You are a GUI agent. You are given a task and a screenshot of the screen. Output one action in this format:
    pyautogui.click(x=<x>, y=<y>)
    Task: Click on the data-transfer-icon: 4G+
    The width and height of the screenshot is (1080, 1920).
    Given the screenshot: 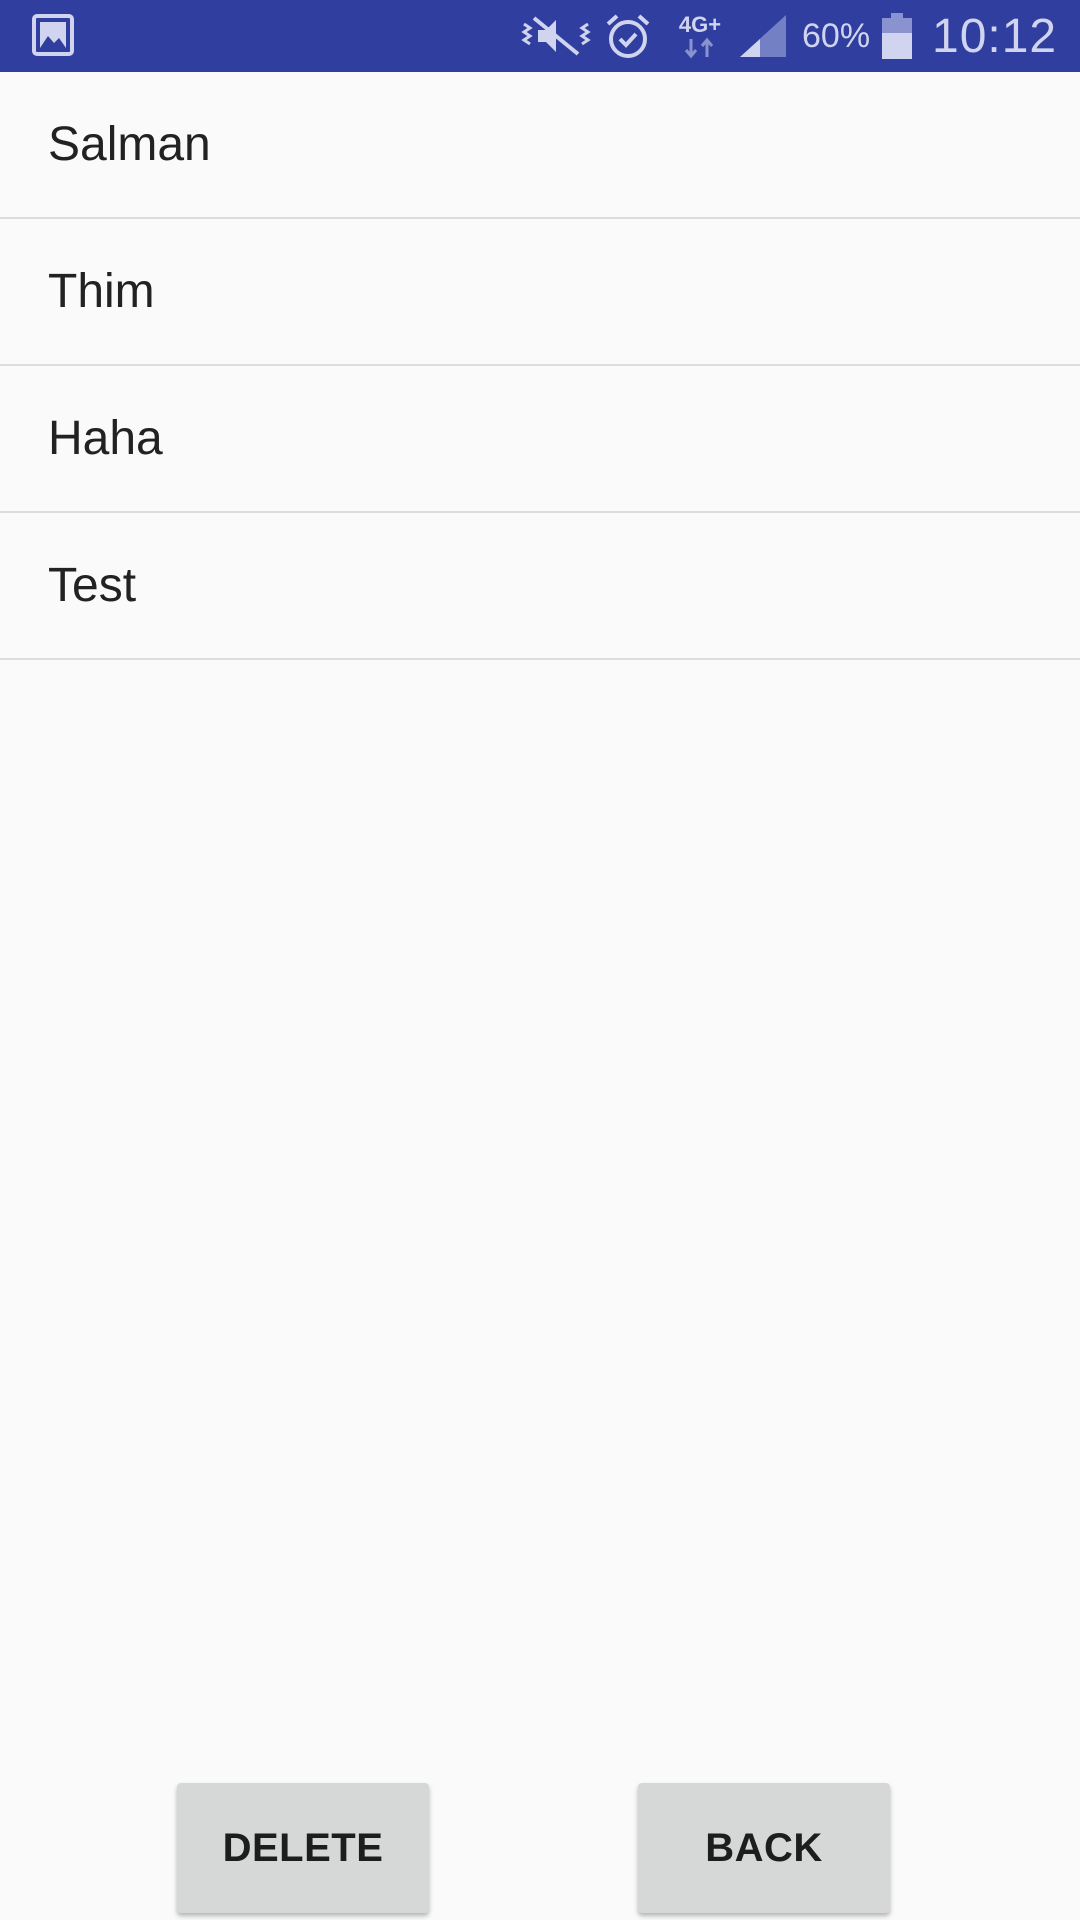 What is the action you would take?
    pyautogui.click(x=700, y=36)
    